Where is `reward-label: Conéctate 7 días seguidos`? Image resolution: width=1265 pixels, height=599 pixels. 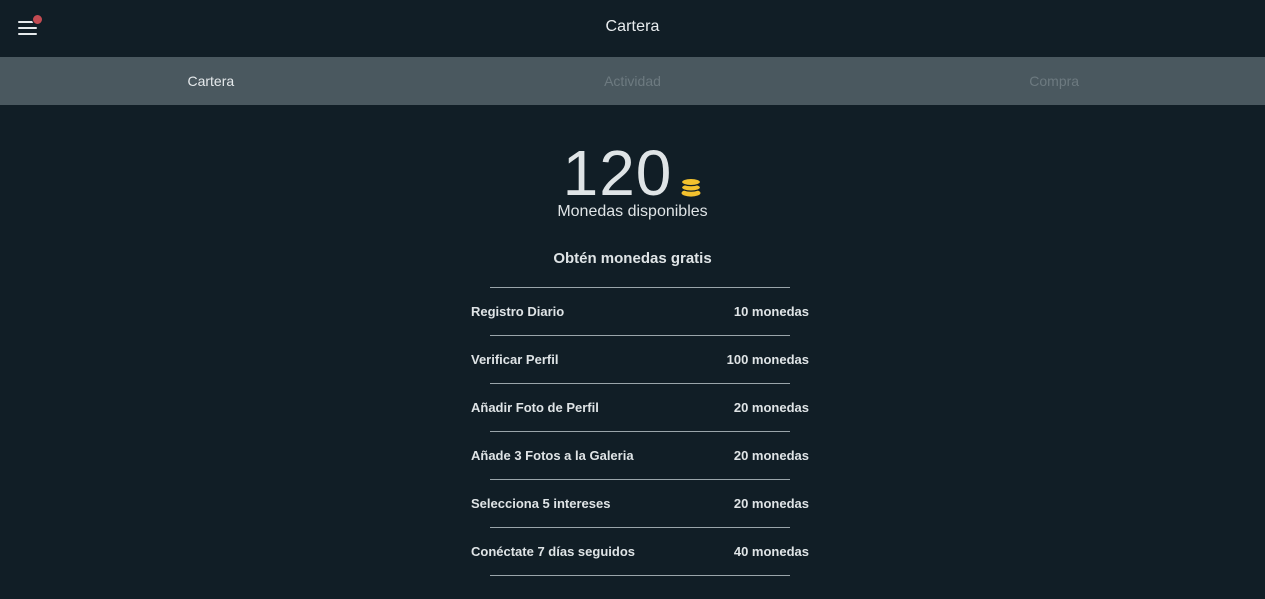 reward-label: Conéctate 7 días seguidos is located at coordinates (553, 551).